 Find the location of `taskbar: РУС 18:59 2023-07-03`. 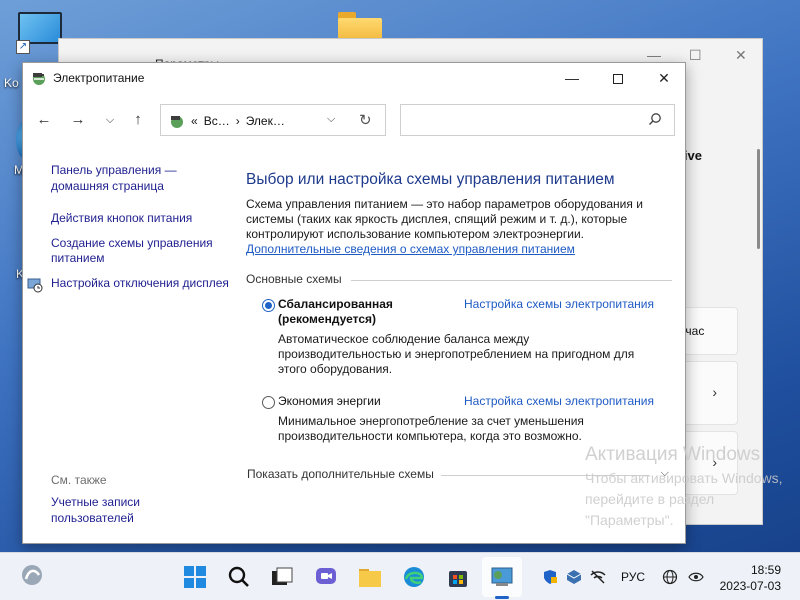

taskbar: РУС 18:59 2023-07-03 is located at coordinates (400, 576).